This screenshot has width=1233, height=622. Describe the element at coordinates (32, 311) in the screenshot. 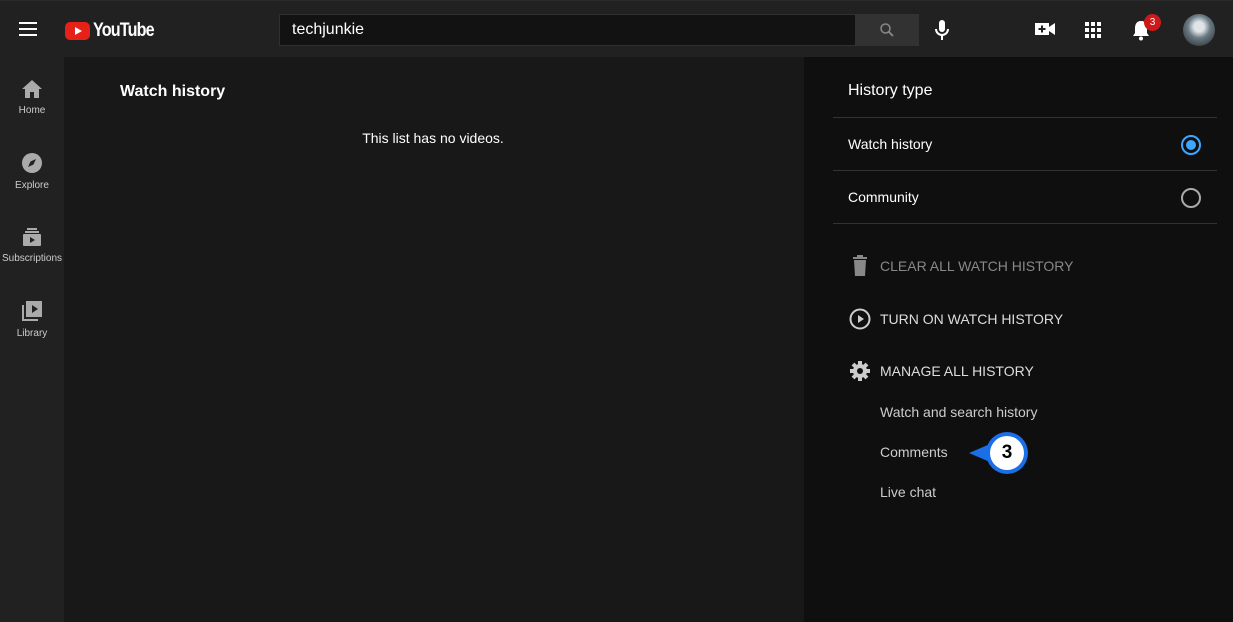

I see `library-icon` at that location.